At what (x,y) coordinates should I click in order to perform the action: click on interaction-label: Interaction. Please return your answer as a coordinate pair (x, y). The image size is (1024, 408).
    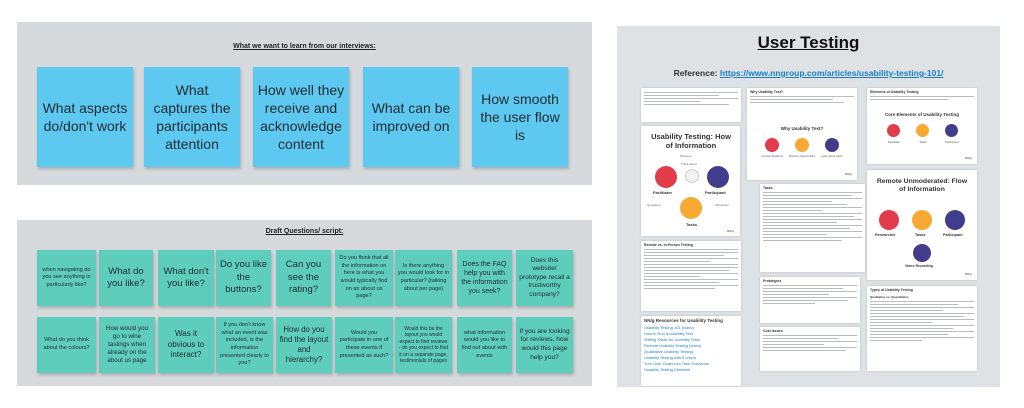
    Looking at the image, I should click on (722, 205).